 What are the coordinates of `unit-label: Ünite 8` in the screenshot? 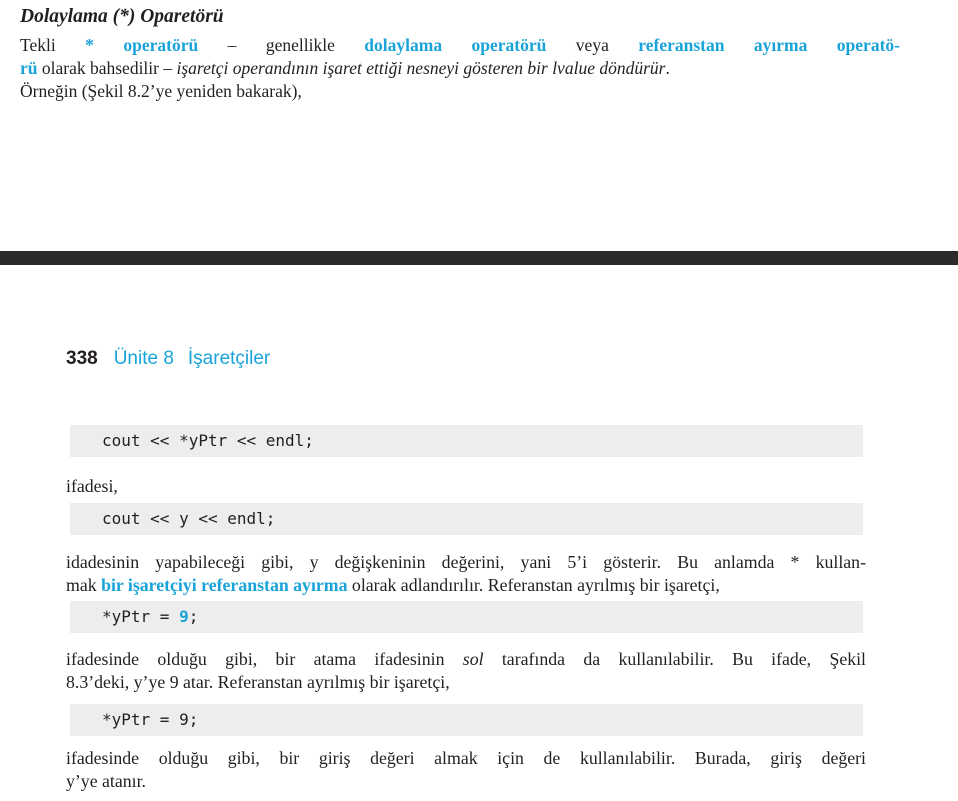 It's located at (143, 358).